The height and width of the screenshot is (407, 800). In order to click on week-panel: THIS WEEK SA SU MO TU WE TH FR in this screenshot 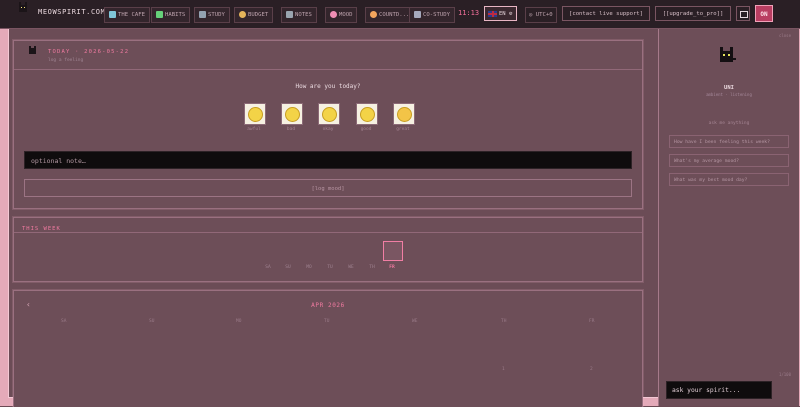, I will do `click(328, 249)`.